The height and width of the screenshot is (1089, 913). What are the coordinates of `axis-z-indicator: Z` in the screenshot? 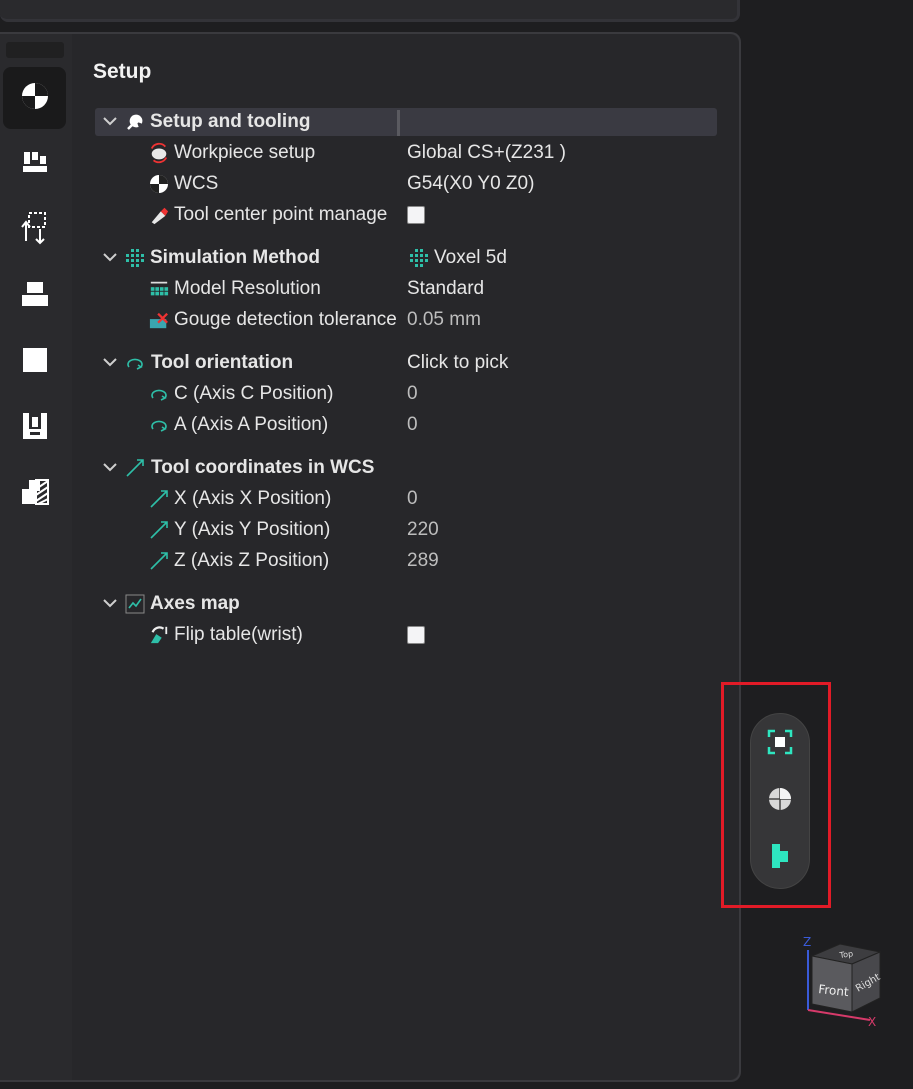 It's located at (807, 942).